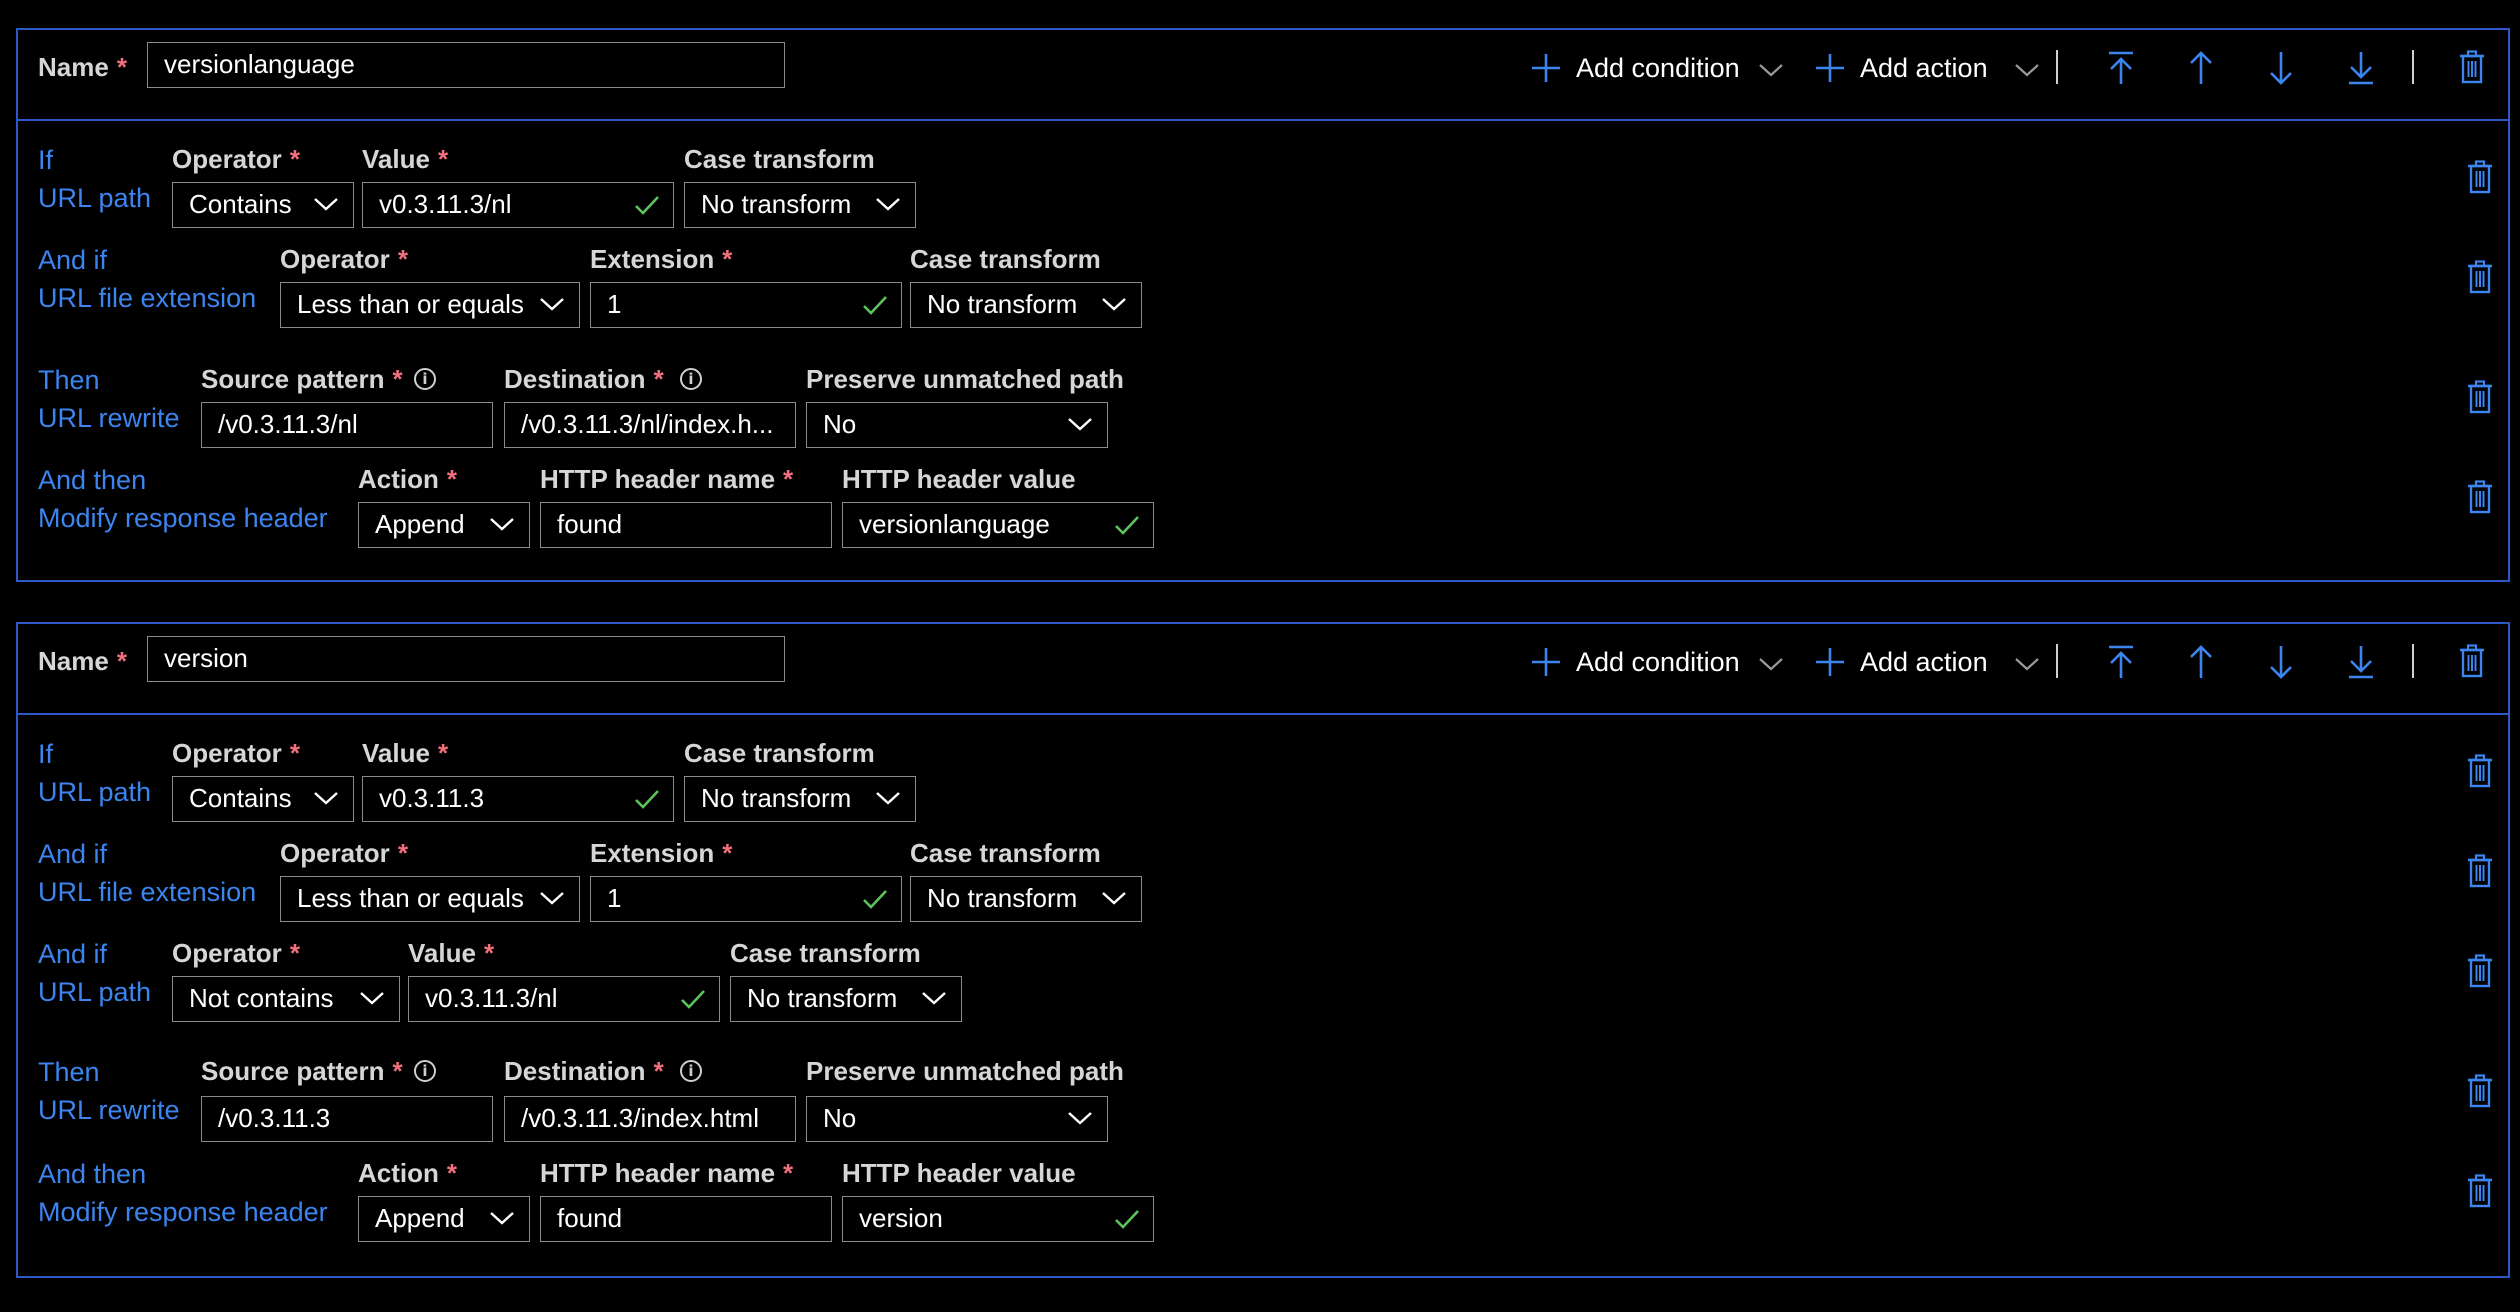 Image resolution: width=2520 pixels, height=1312 pixels. What do you see at coordinates (650, 1119) in the screenshot?
I see `destination-input: /v0.3.11.3/index.html` at bounding box center [650, 1119].